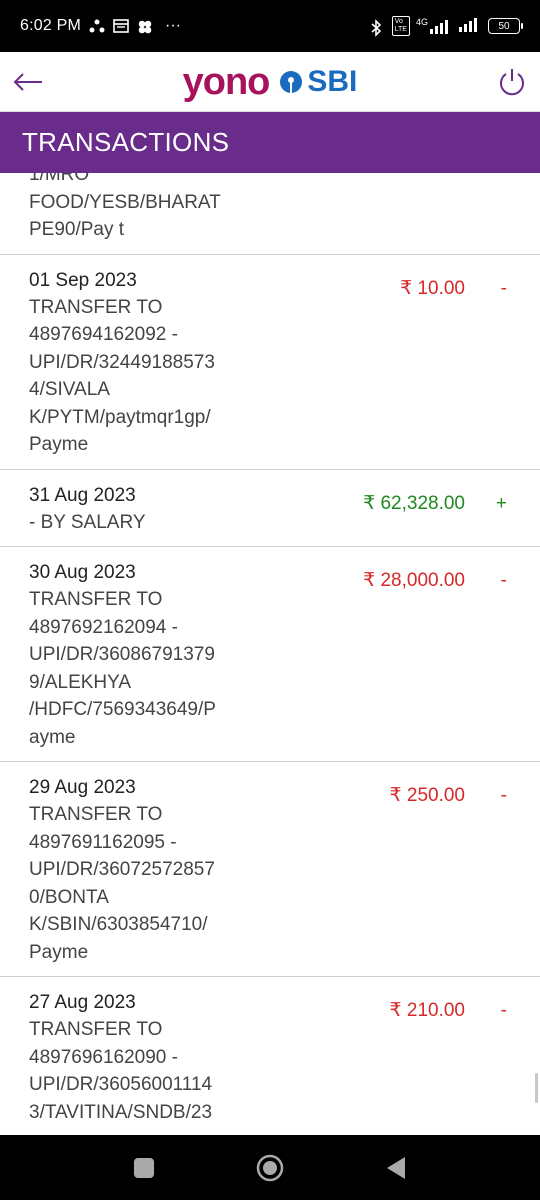  Describe the element at coordinates (50, 25) in the screenshot. I see `status-time: 6:02 PM` at that location.